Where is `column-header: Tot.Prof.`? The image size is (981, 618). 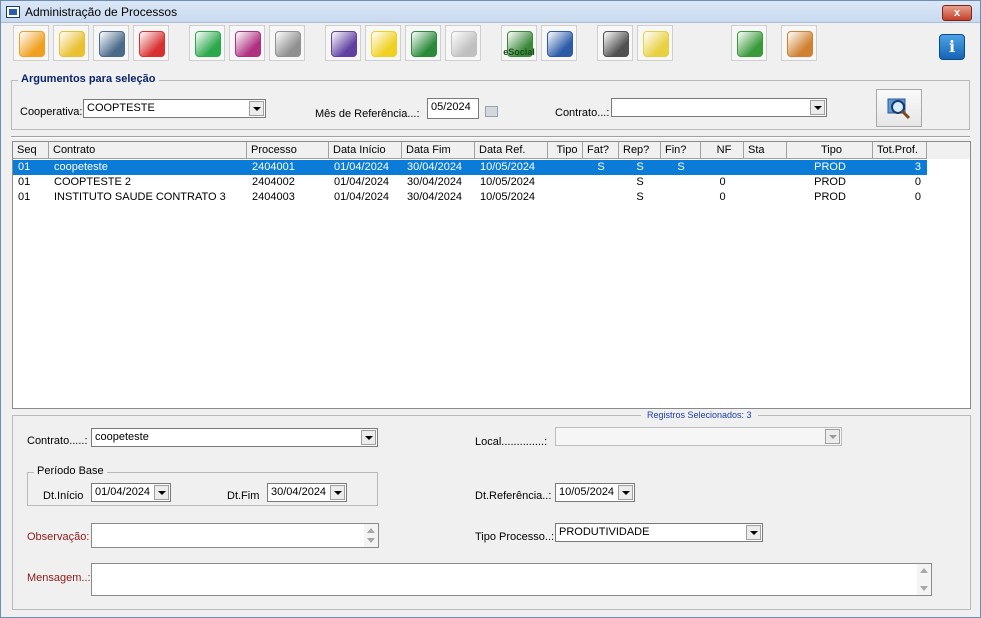 column-header: Tot.Prof. is located at coordinates (900, 150).